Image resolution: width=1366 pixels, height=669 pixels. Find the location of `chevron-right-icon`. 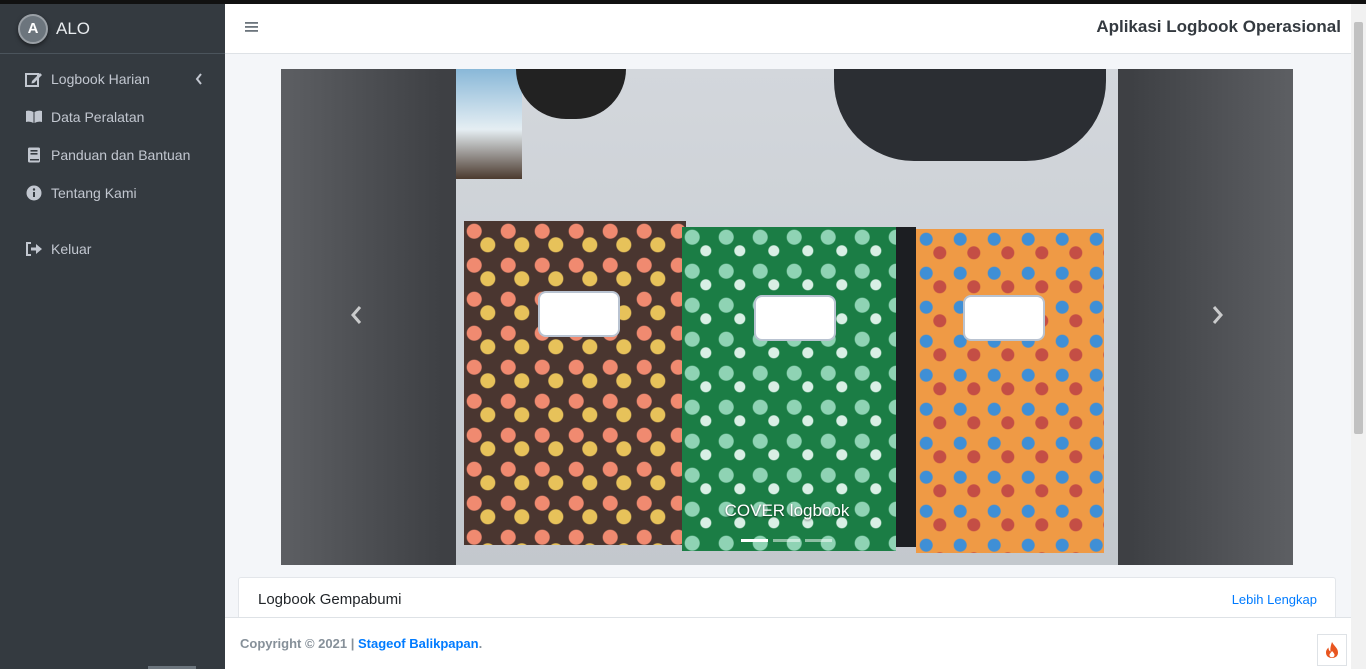

chevron-right-icon is located at coordinates (1218, 317).